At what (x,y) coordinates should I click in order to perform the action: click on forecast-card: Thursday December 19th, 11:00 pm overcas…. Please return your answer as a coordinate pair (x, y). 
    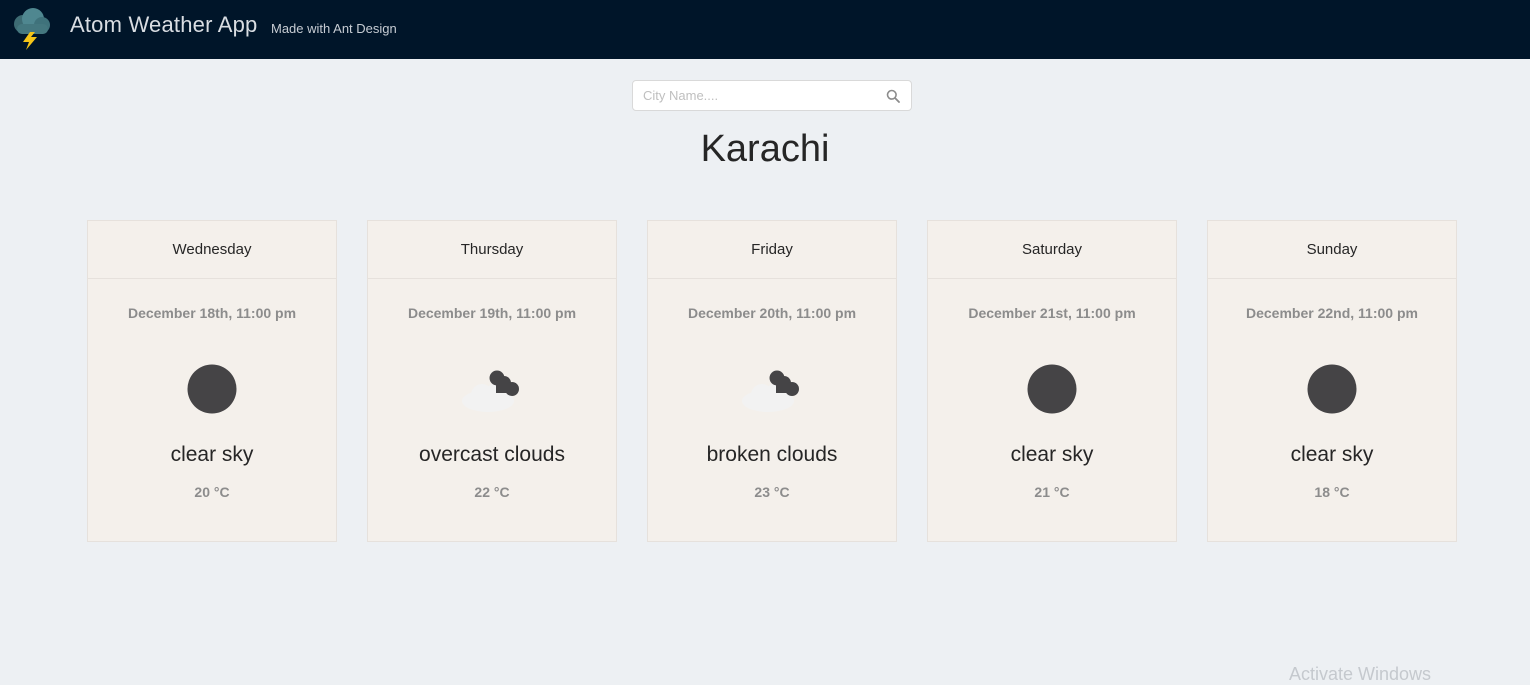
    Looking at the image, I should click on (492, 381).